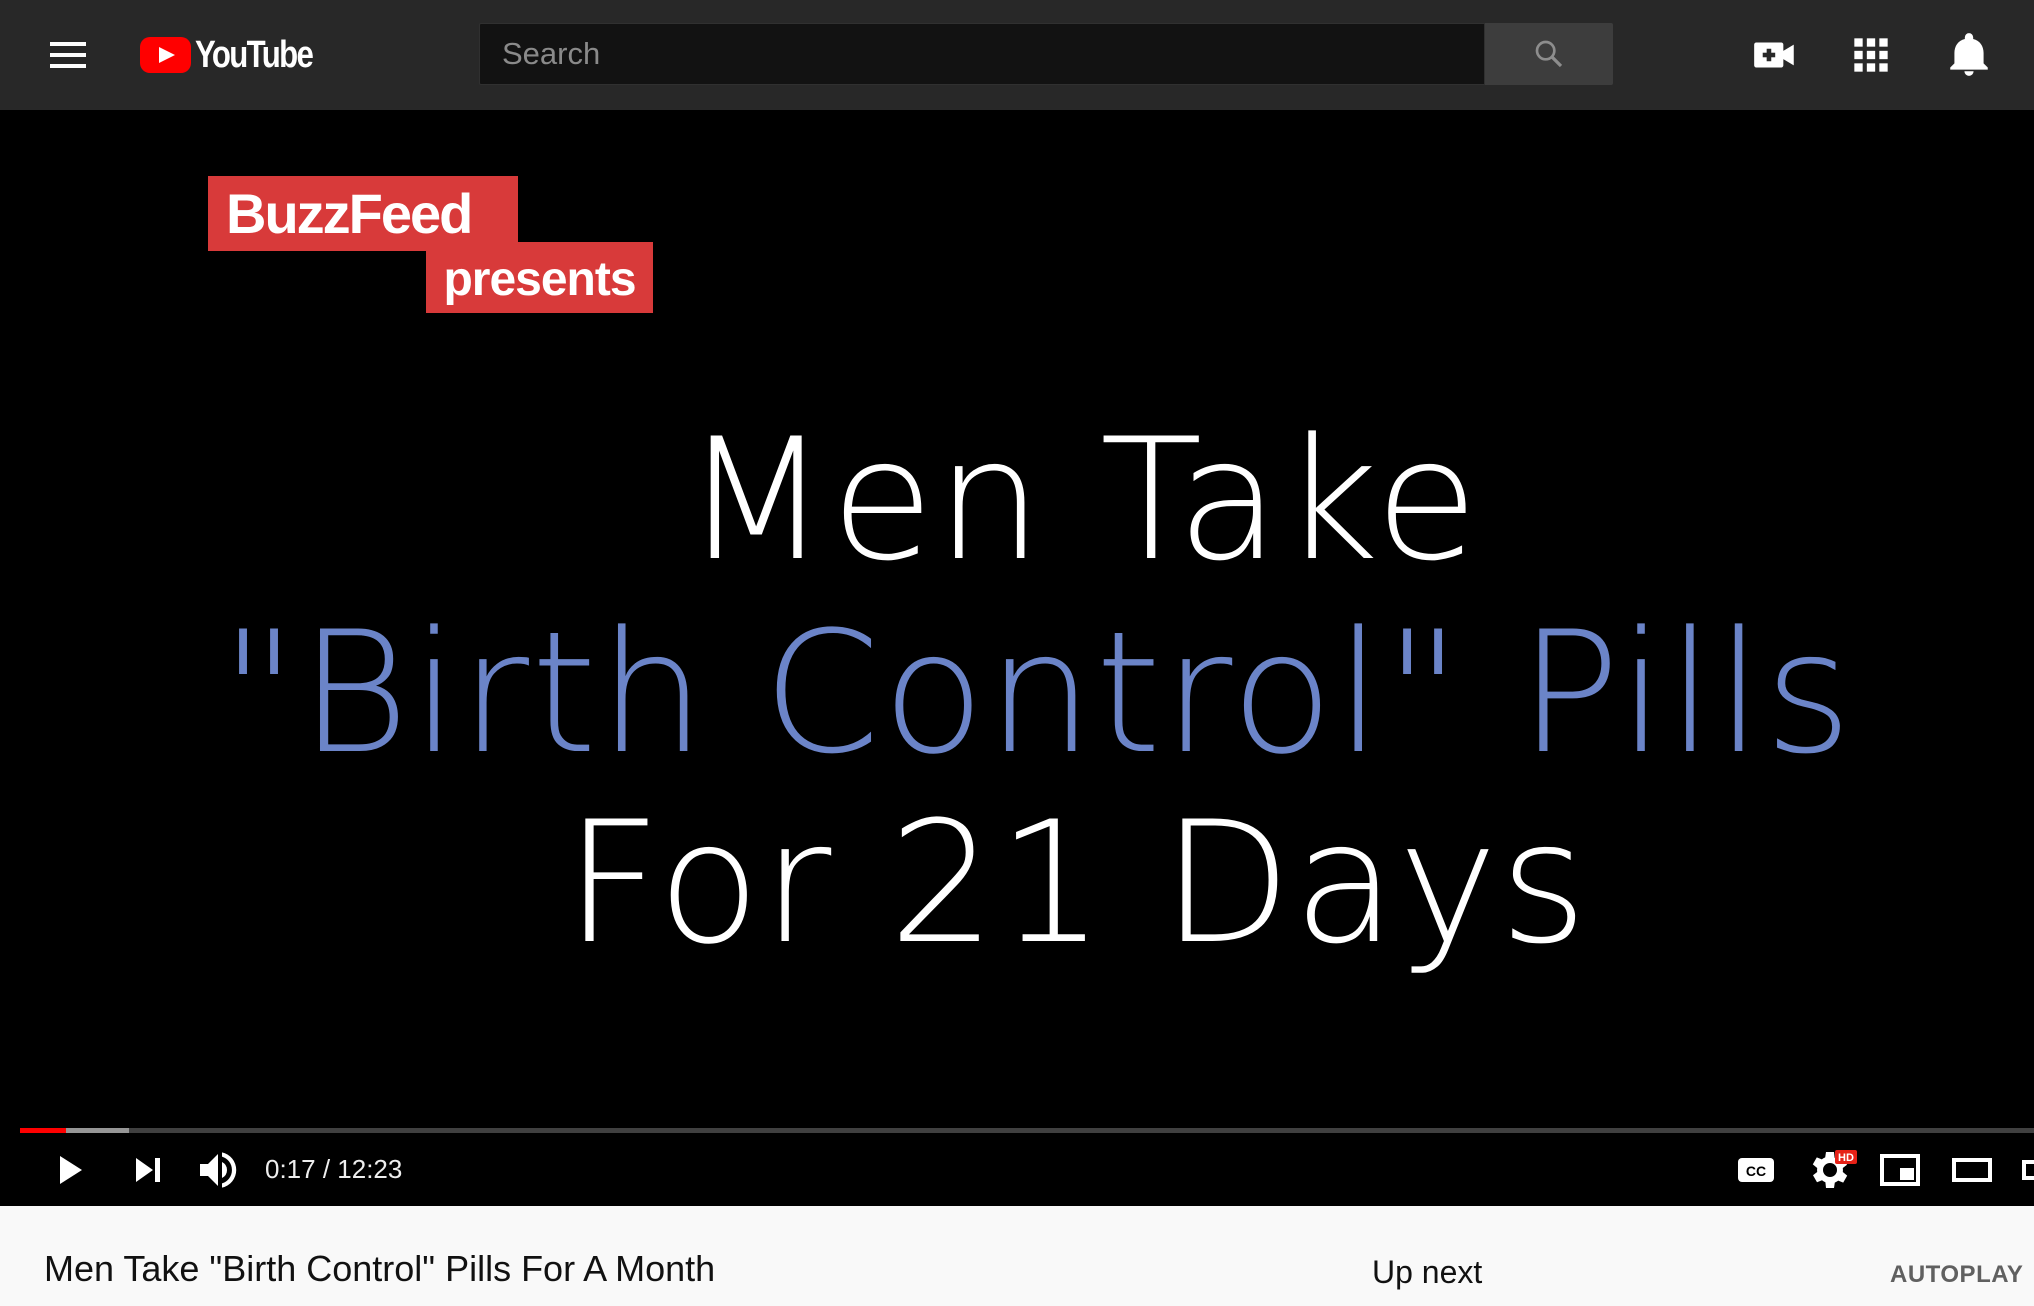  I want to click on captions-button: CC, so click(1756, 1170).